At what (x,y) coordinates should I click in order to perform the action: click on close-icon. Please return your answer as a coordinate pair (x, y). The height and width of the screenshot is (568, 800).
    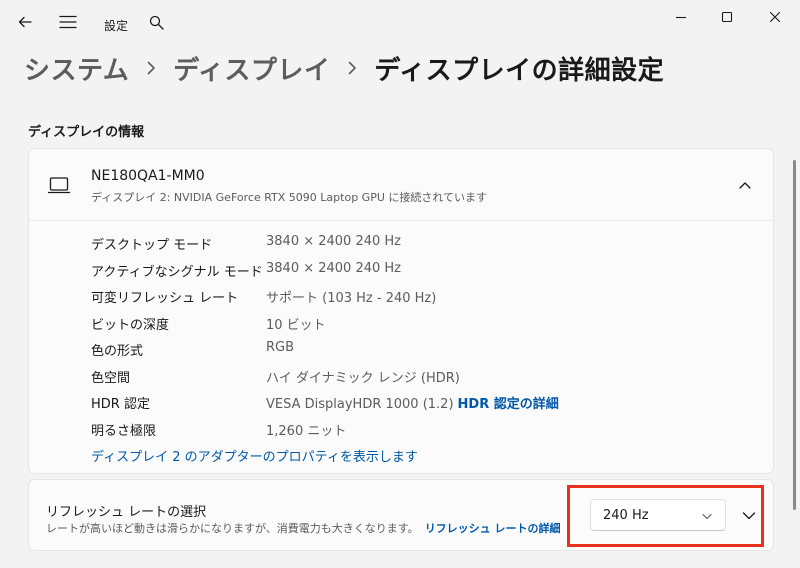
    Looking at the image, I should click on (775, 17).